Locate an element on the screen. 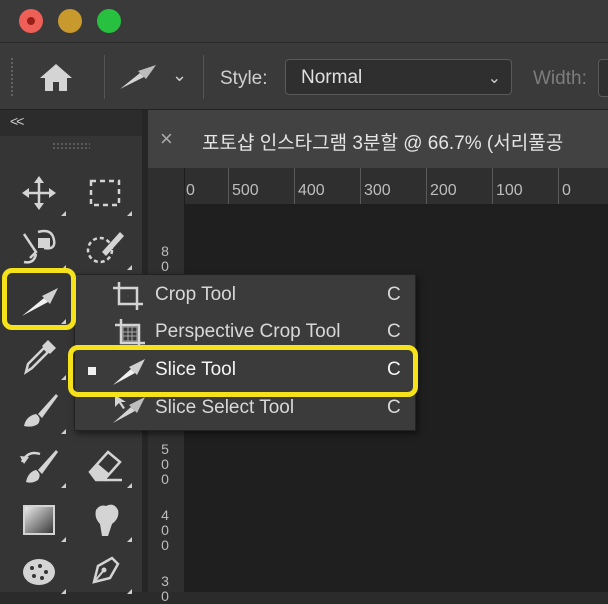 This screenshot has width=608, height=604. ruler-label: 100 is located at coordinates (509, 190).